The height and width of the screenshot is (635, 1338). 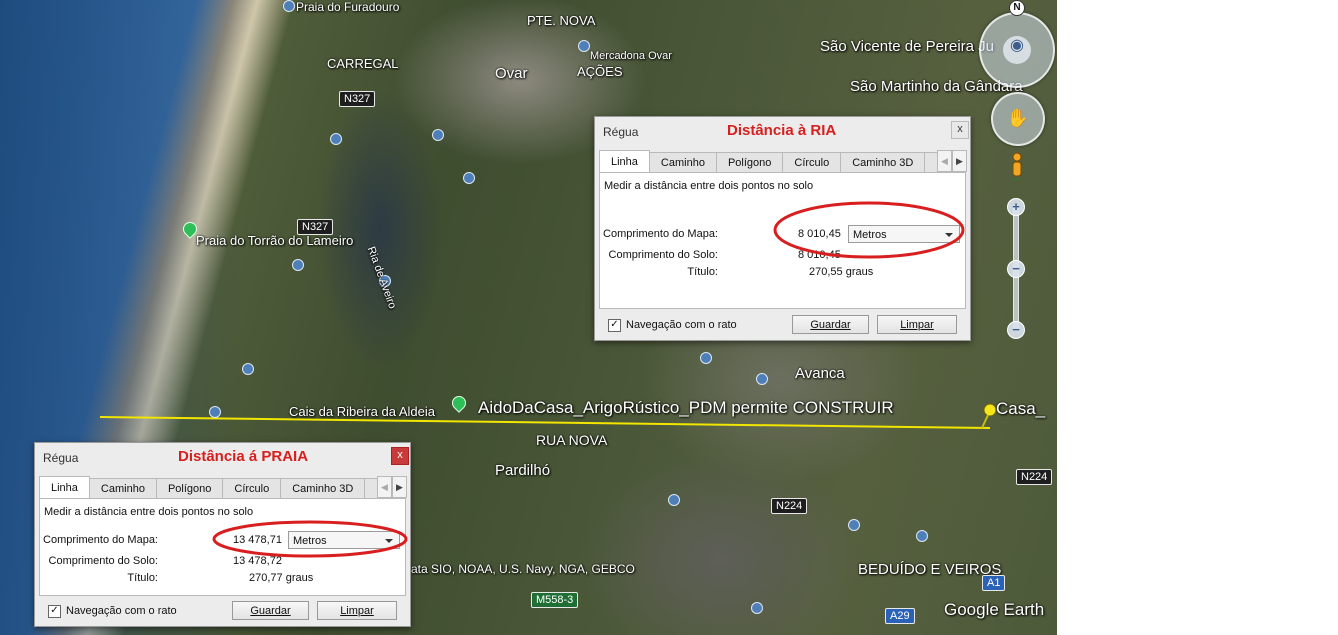 I want to click on move-control: ✋, so click(x=1018, y=119).